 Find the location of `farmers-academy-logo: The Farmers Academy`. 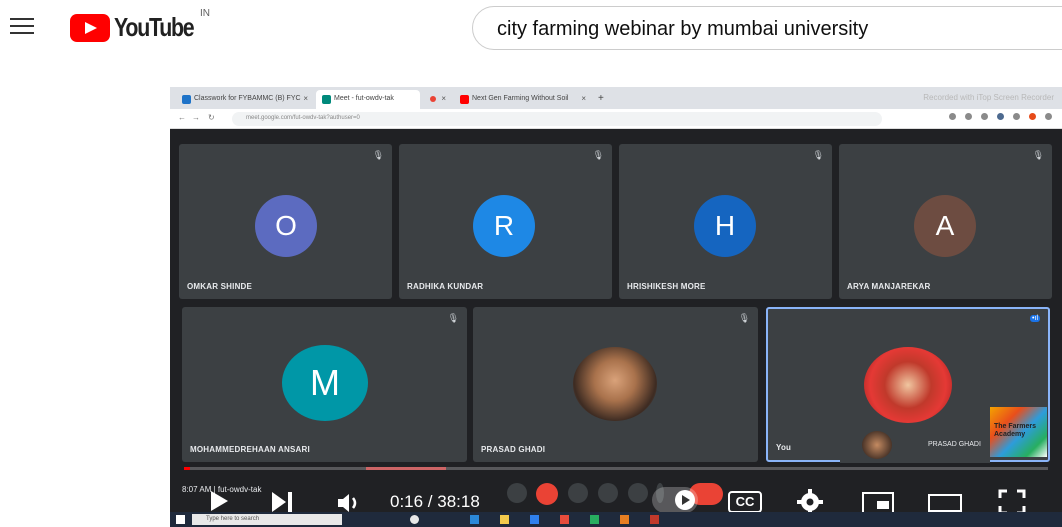

farmers-academy-logo: The Farmers Academy is located at coordinates (1018, 432).